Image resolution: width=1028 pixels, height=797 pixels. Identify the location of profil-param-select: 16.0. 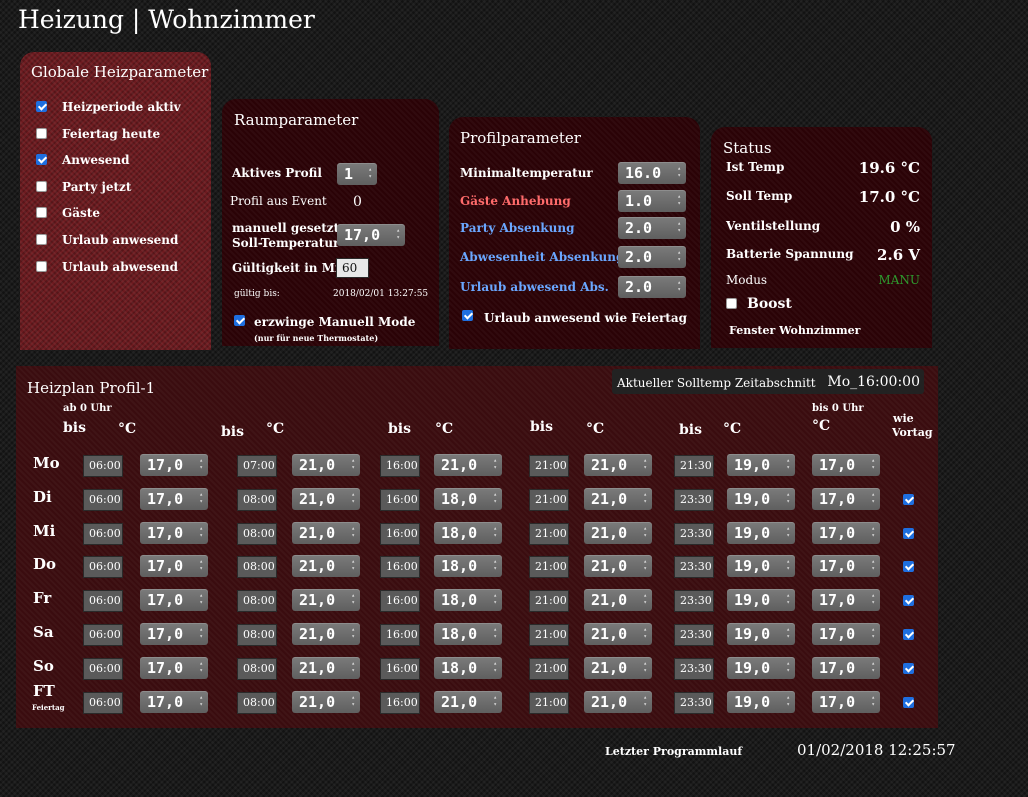
(652, 173).